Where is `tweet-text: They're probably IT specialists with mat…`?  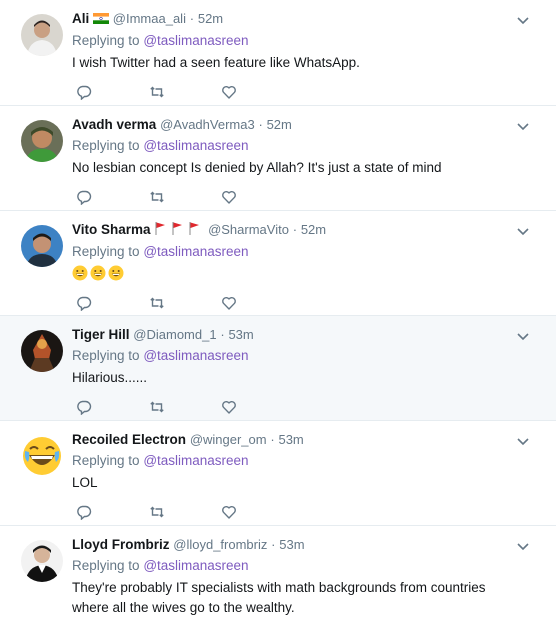
tweet-text: They're probably IT specialists with mat… is located at coordinates (279, 597).